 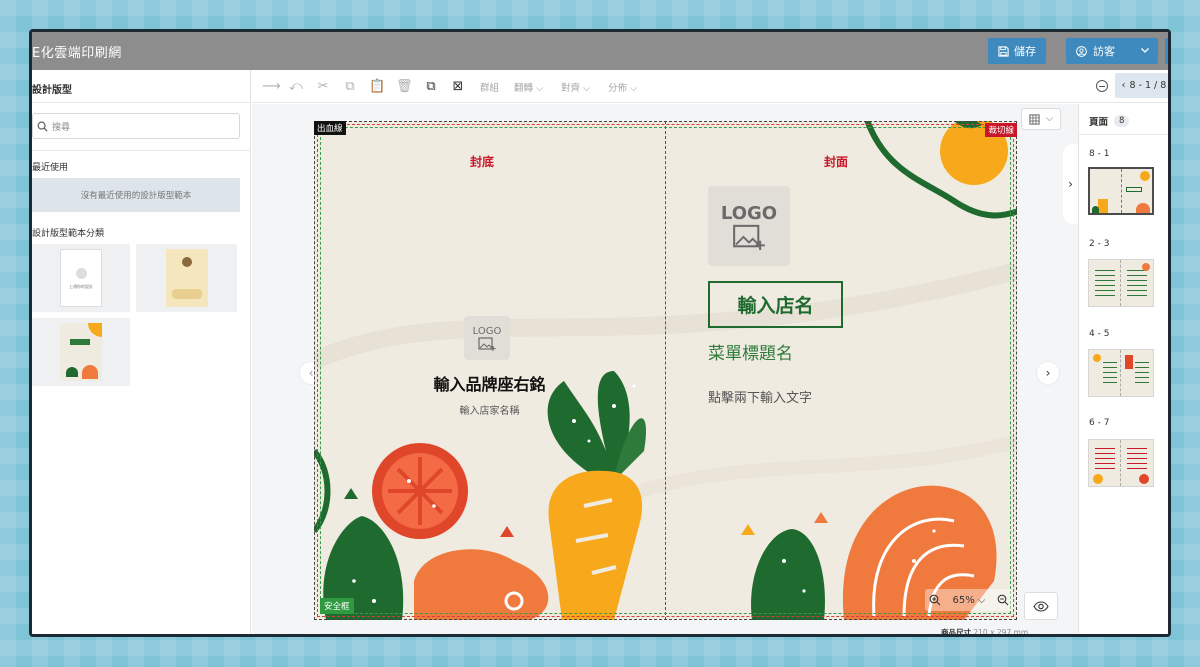 What do you see at coordinates (482, 162) in the screenshot?
I see `back-cover-label: 封底` at bounding box center [482, 162].